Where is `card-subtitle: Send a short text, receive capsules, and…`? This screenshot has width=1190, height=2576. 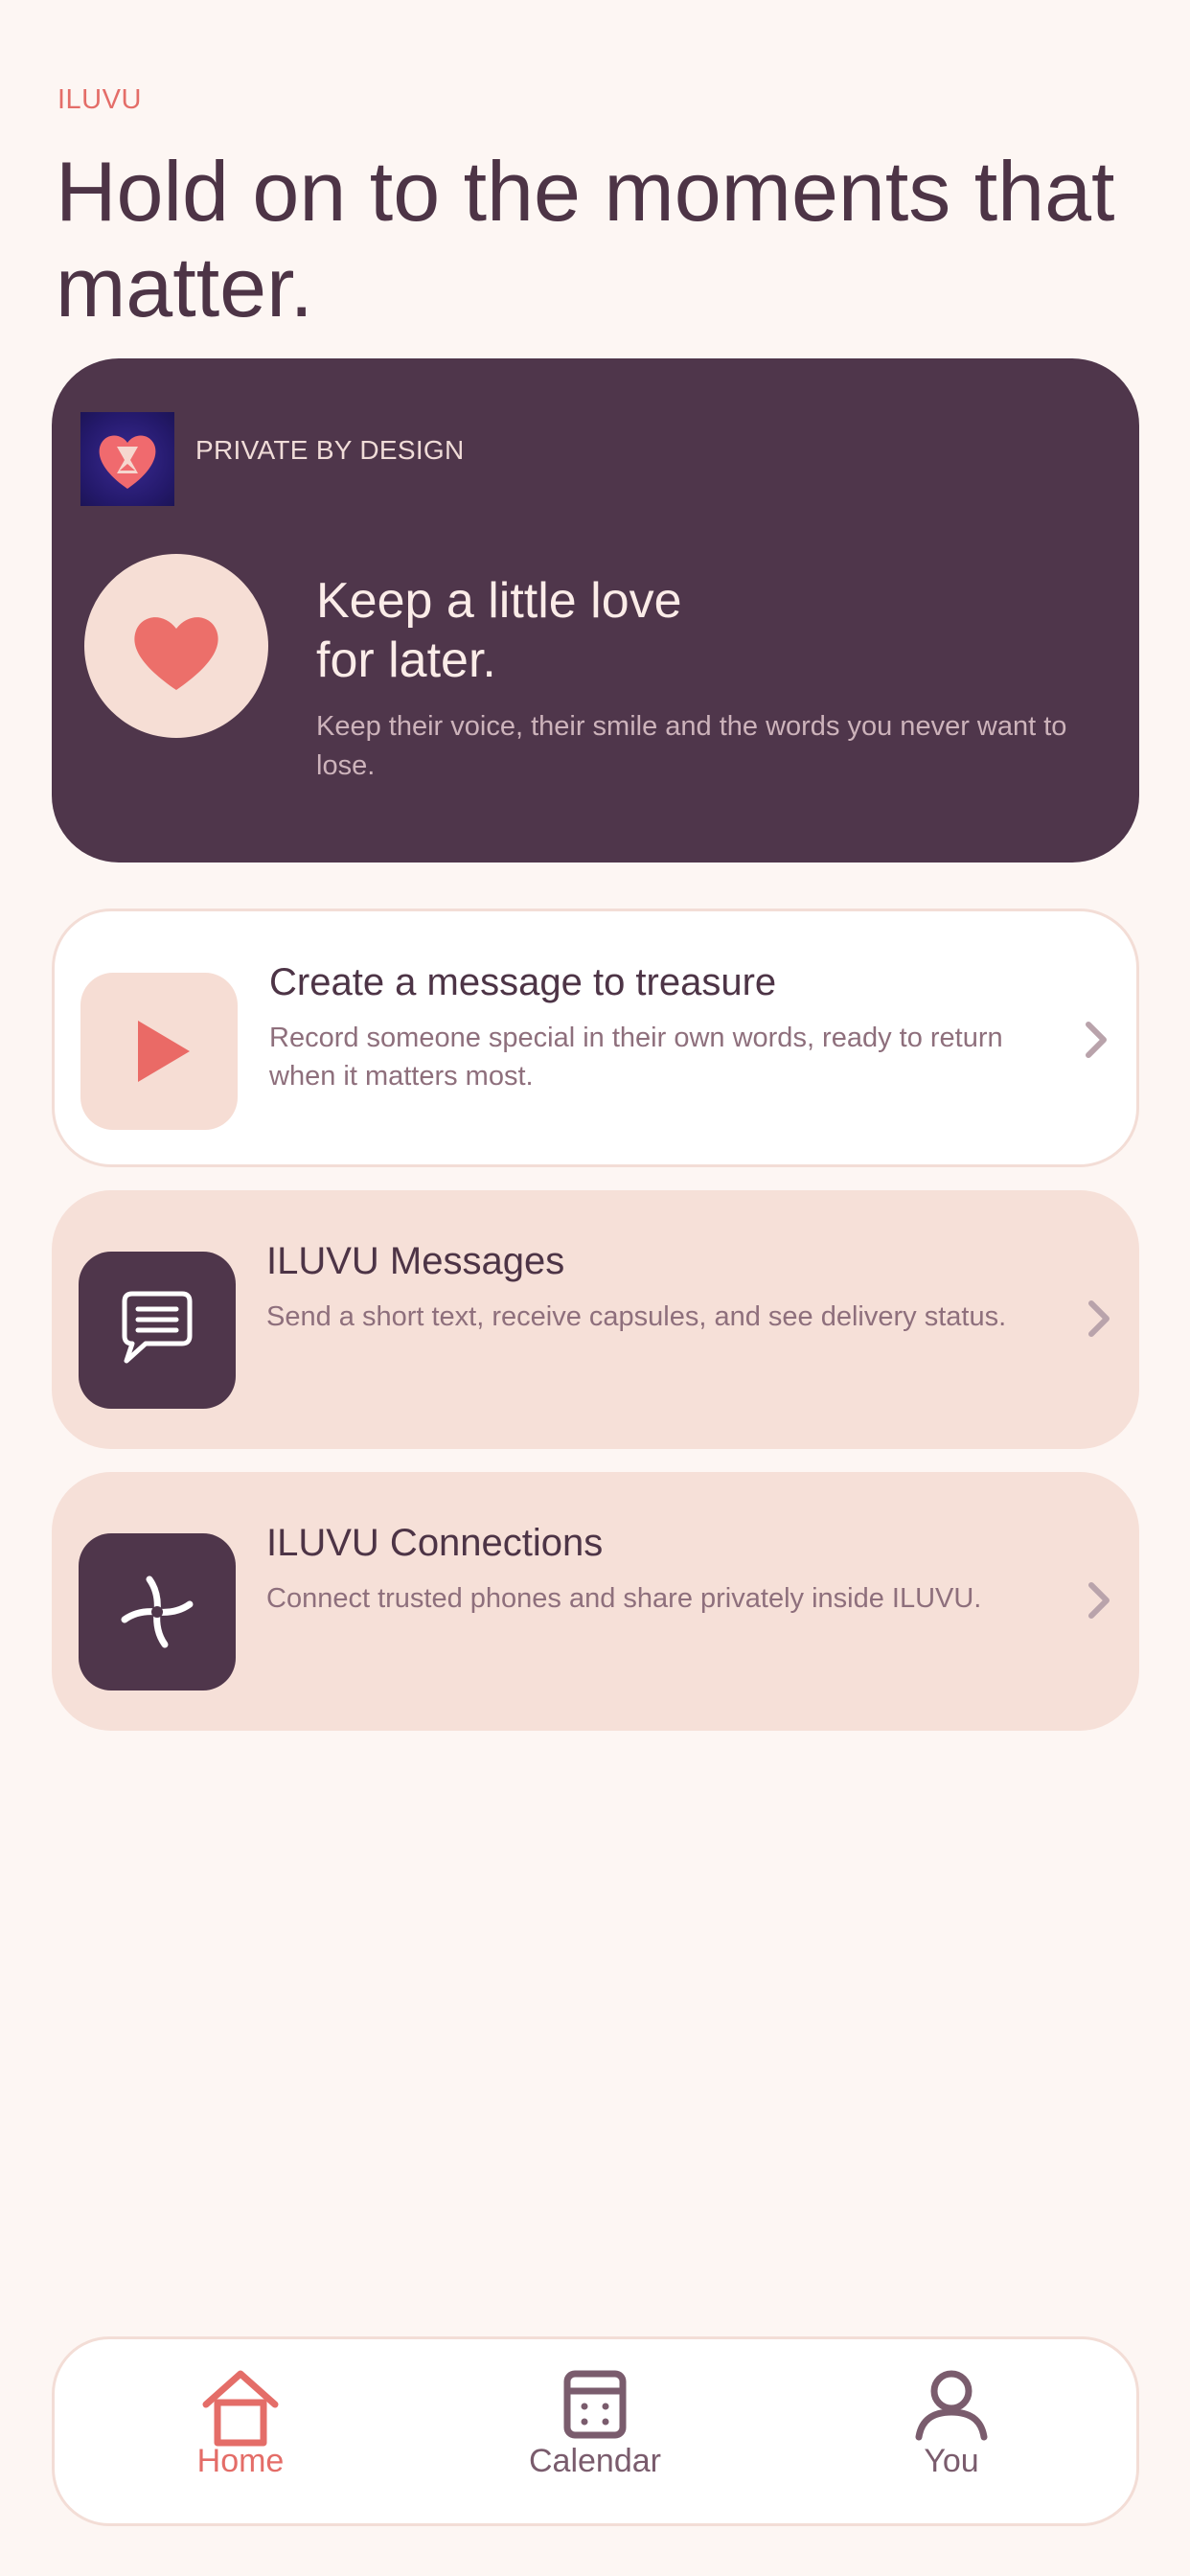
card-subtitle: Send a short text, receive capsules, and… is located at coordinates (637, 1316).